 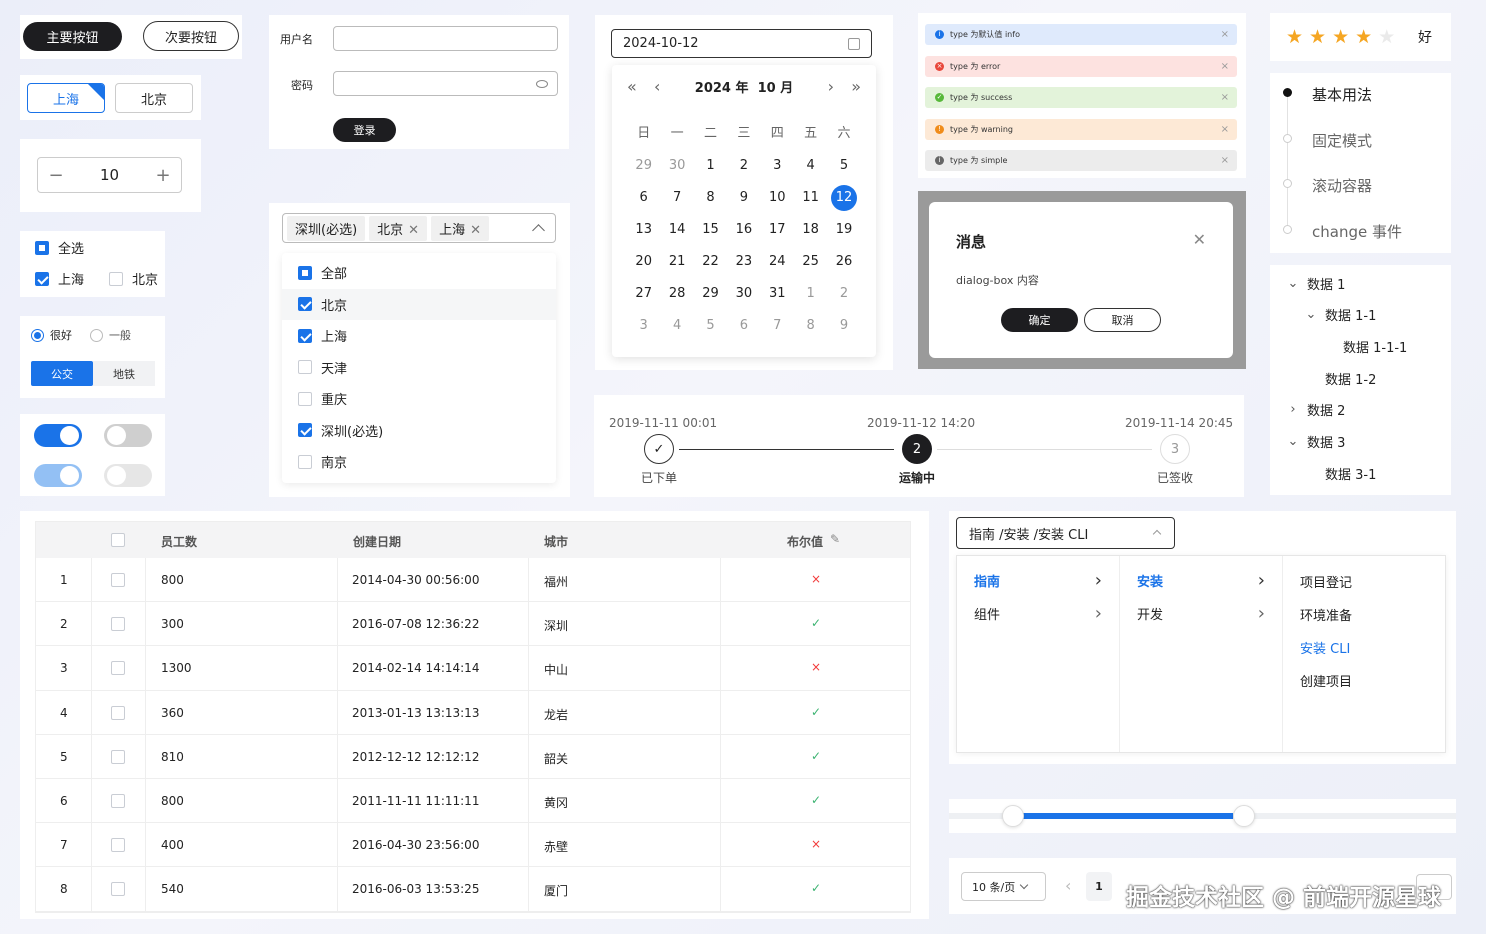 I want to click on switch-on, so click(x=58, y=435).